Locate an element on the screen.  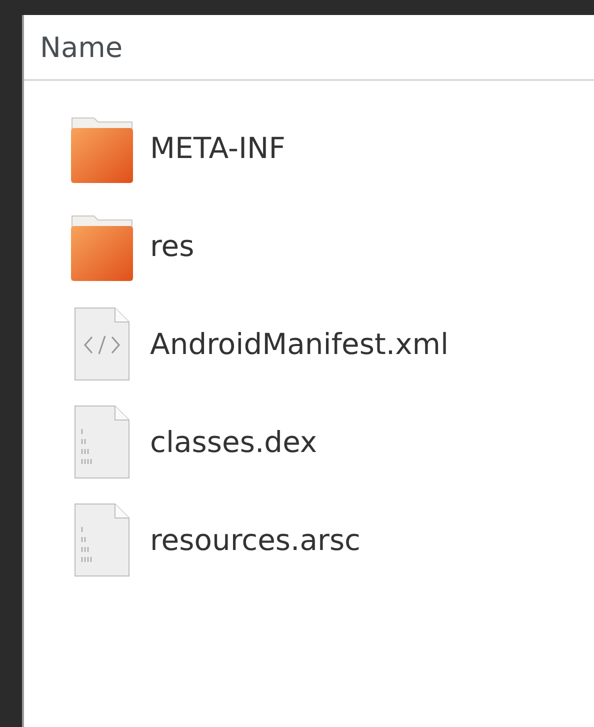
file-name: META-INF is located at coordinates (218, 148).